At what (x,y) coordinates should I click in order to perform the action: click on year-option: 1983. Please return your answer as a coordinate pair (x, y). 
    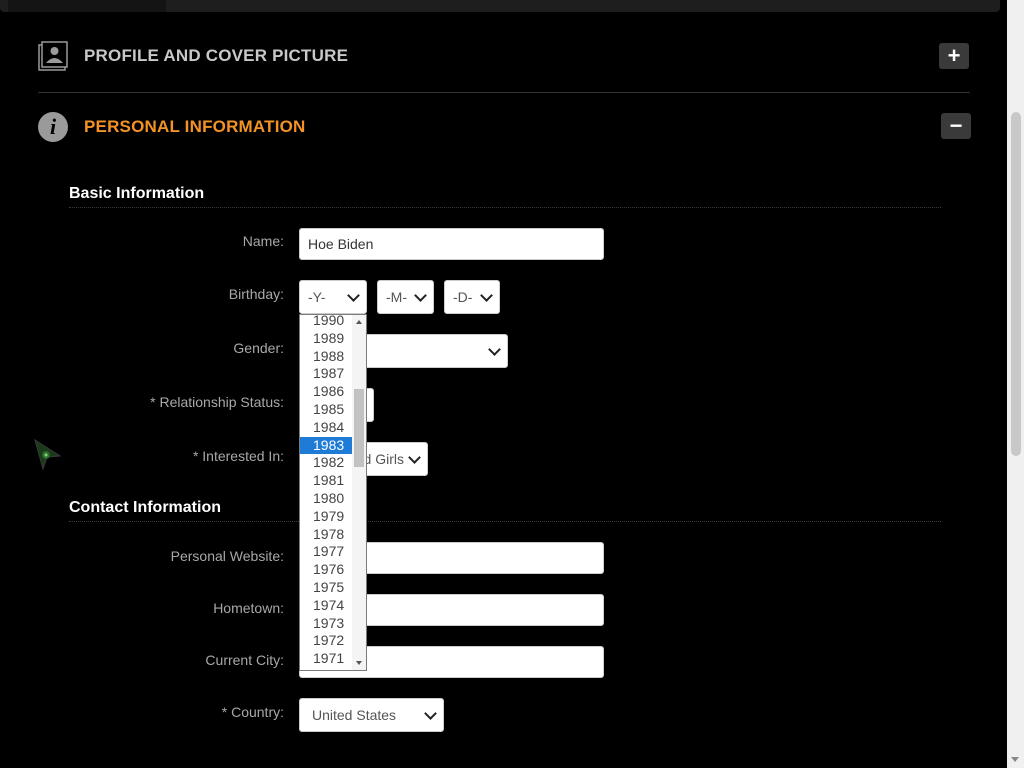
    Looking at the image, I should click on (326, 445).